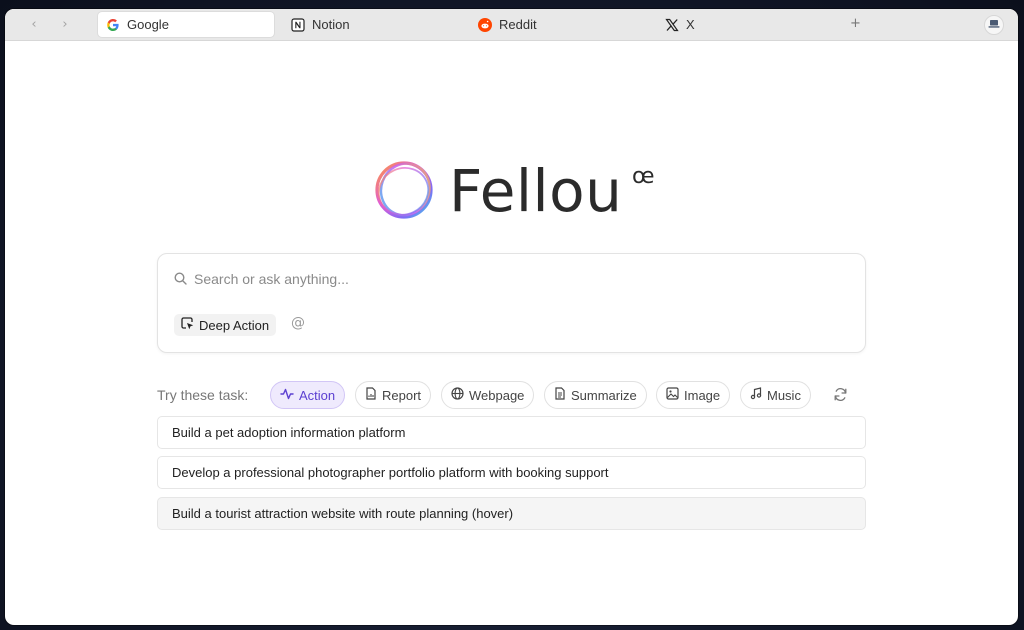 This screenshot has height=630, width=1024. What do you see at coordinates (234, 325) in the screenshot?
I see `deep-action-label: Deep Action` at bounding box center [234, 325].